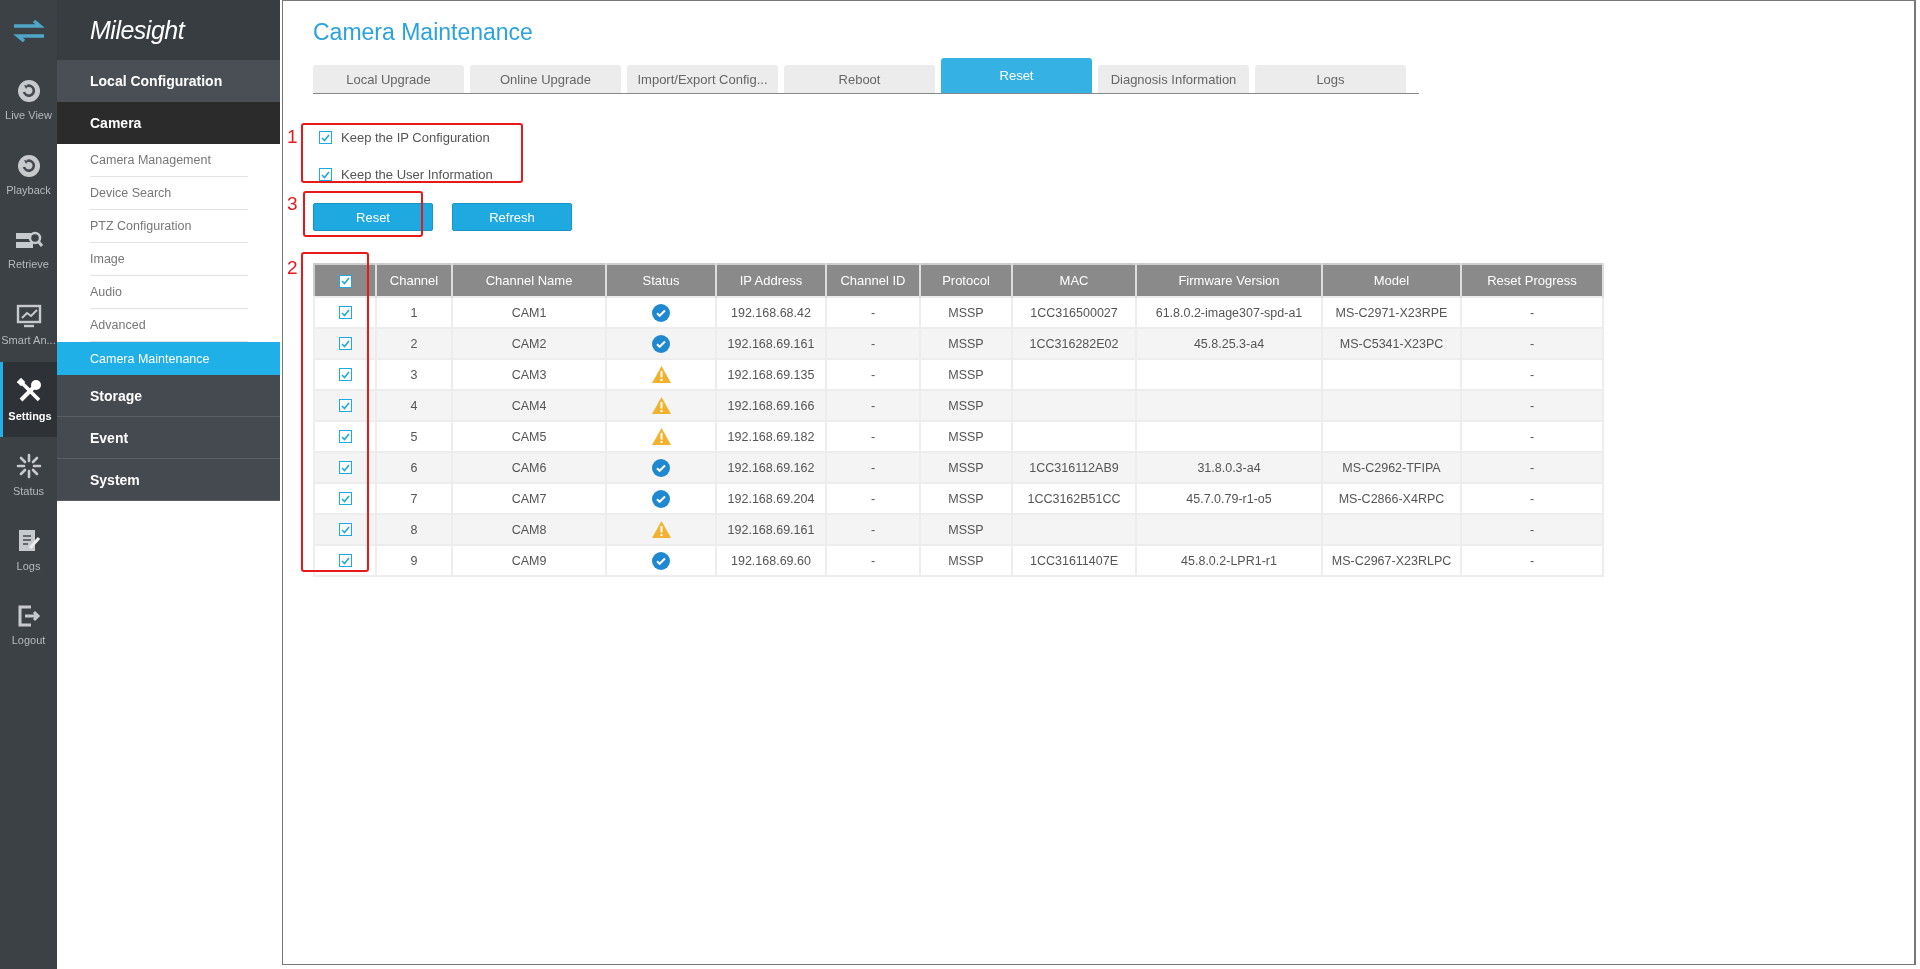  I want to click on table-cell: MS-C2967-X23RLPC, so click(1391, 560).